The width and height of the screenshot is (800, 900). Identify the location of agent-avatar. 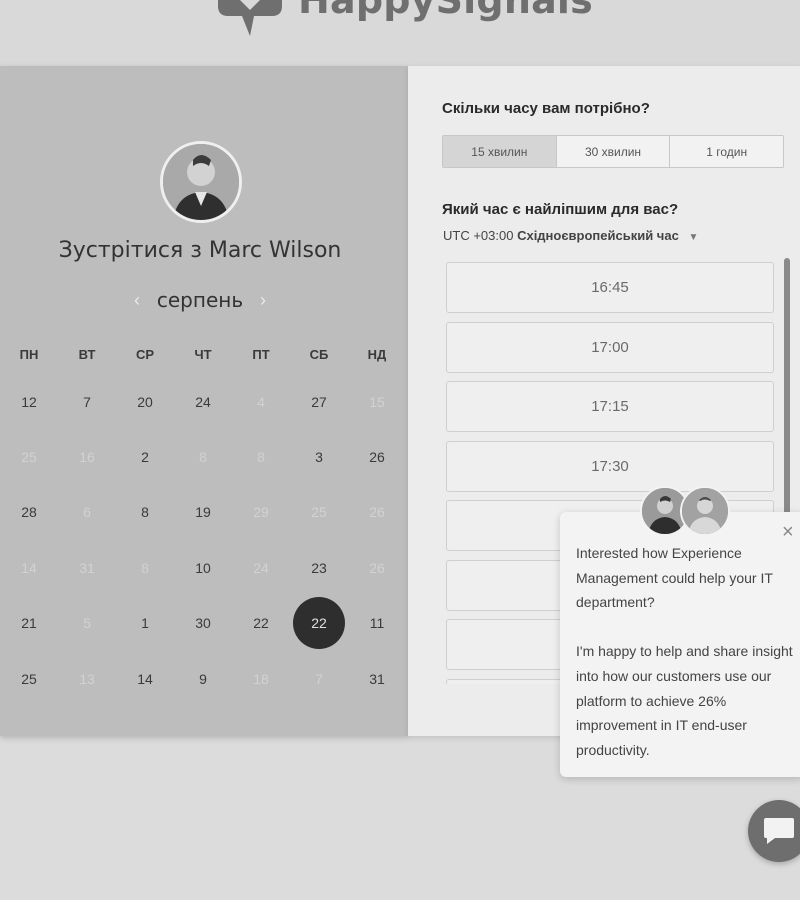
(705, 511).